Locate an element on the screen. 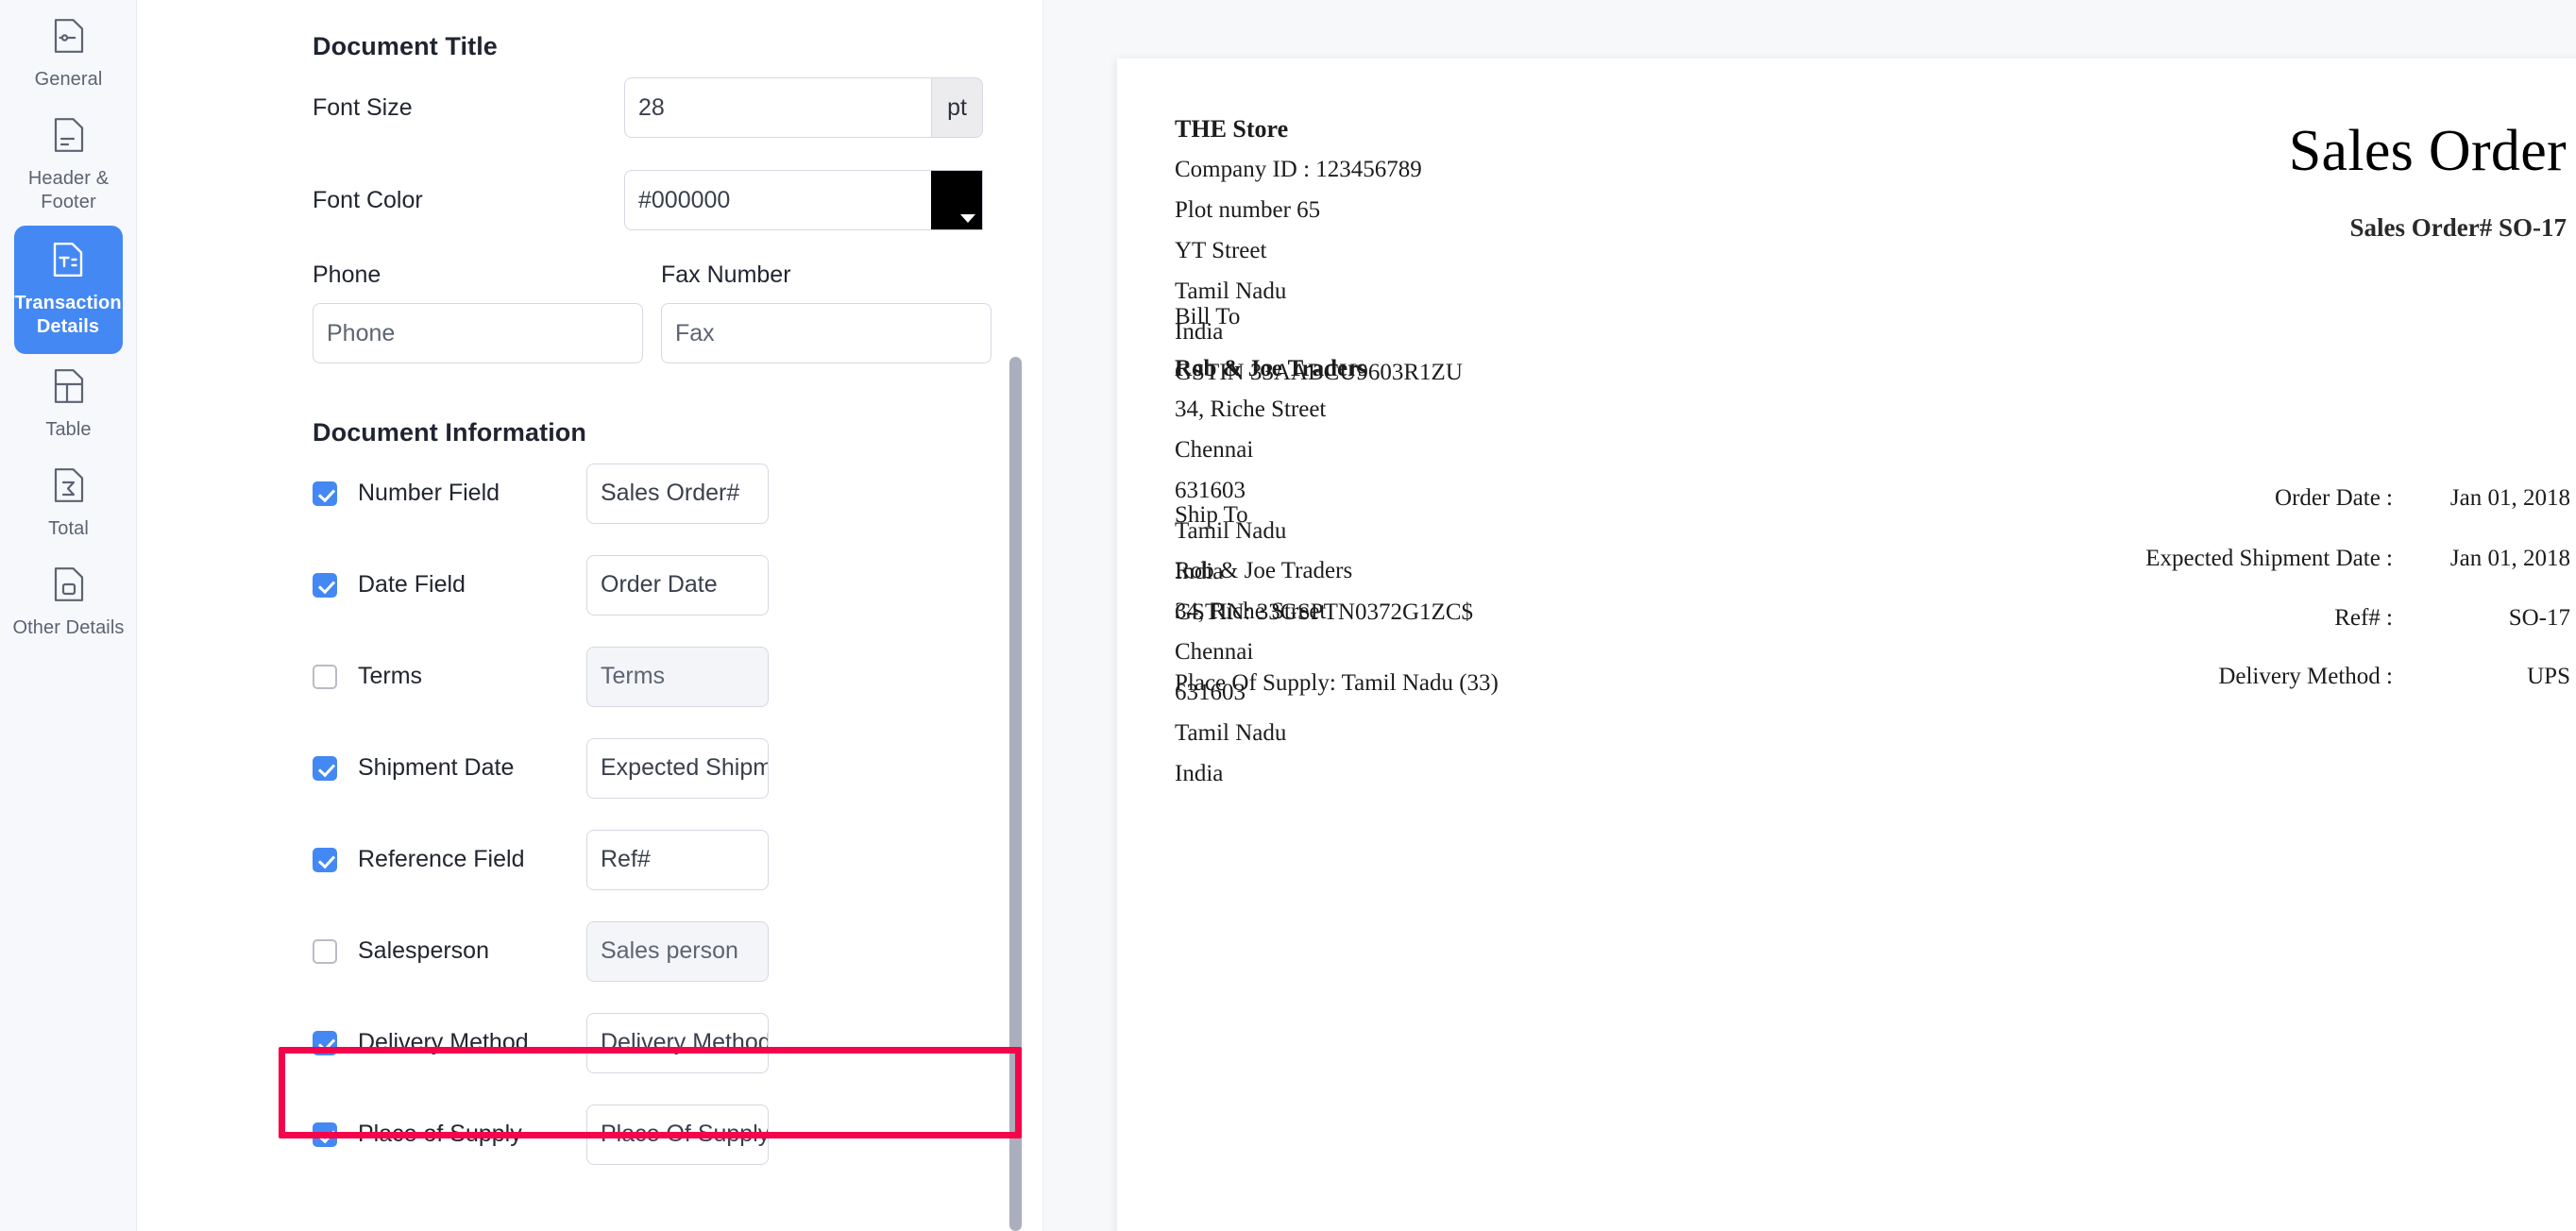 Image resolution: width=2576 pixels, height=1231 pixels. sidebar-item-header-footer: Header & Footer is located at coordinates (68, 164).